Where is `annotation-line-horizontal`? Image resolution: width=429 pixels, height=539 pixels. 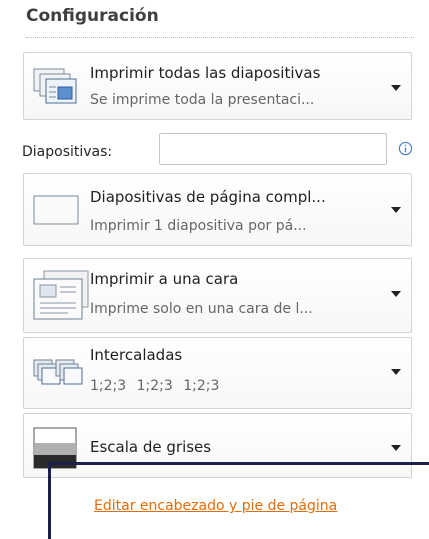 annotation-line-horizontal is located at coordinates (238, 463).